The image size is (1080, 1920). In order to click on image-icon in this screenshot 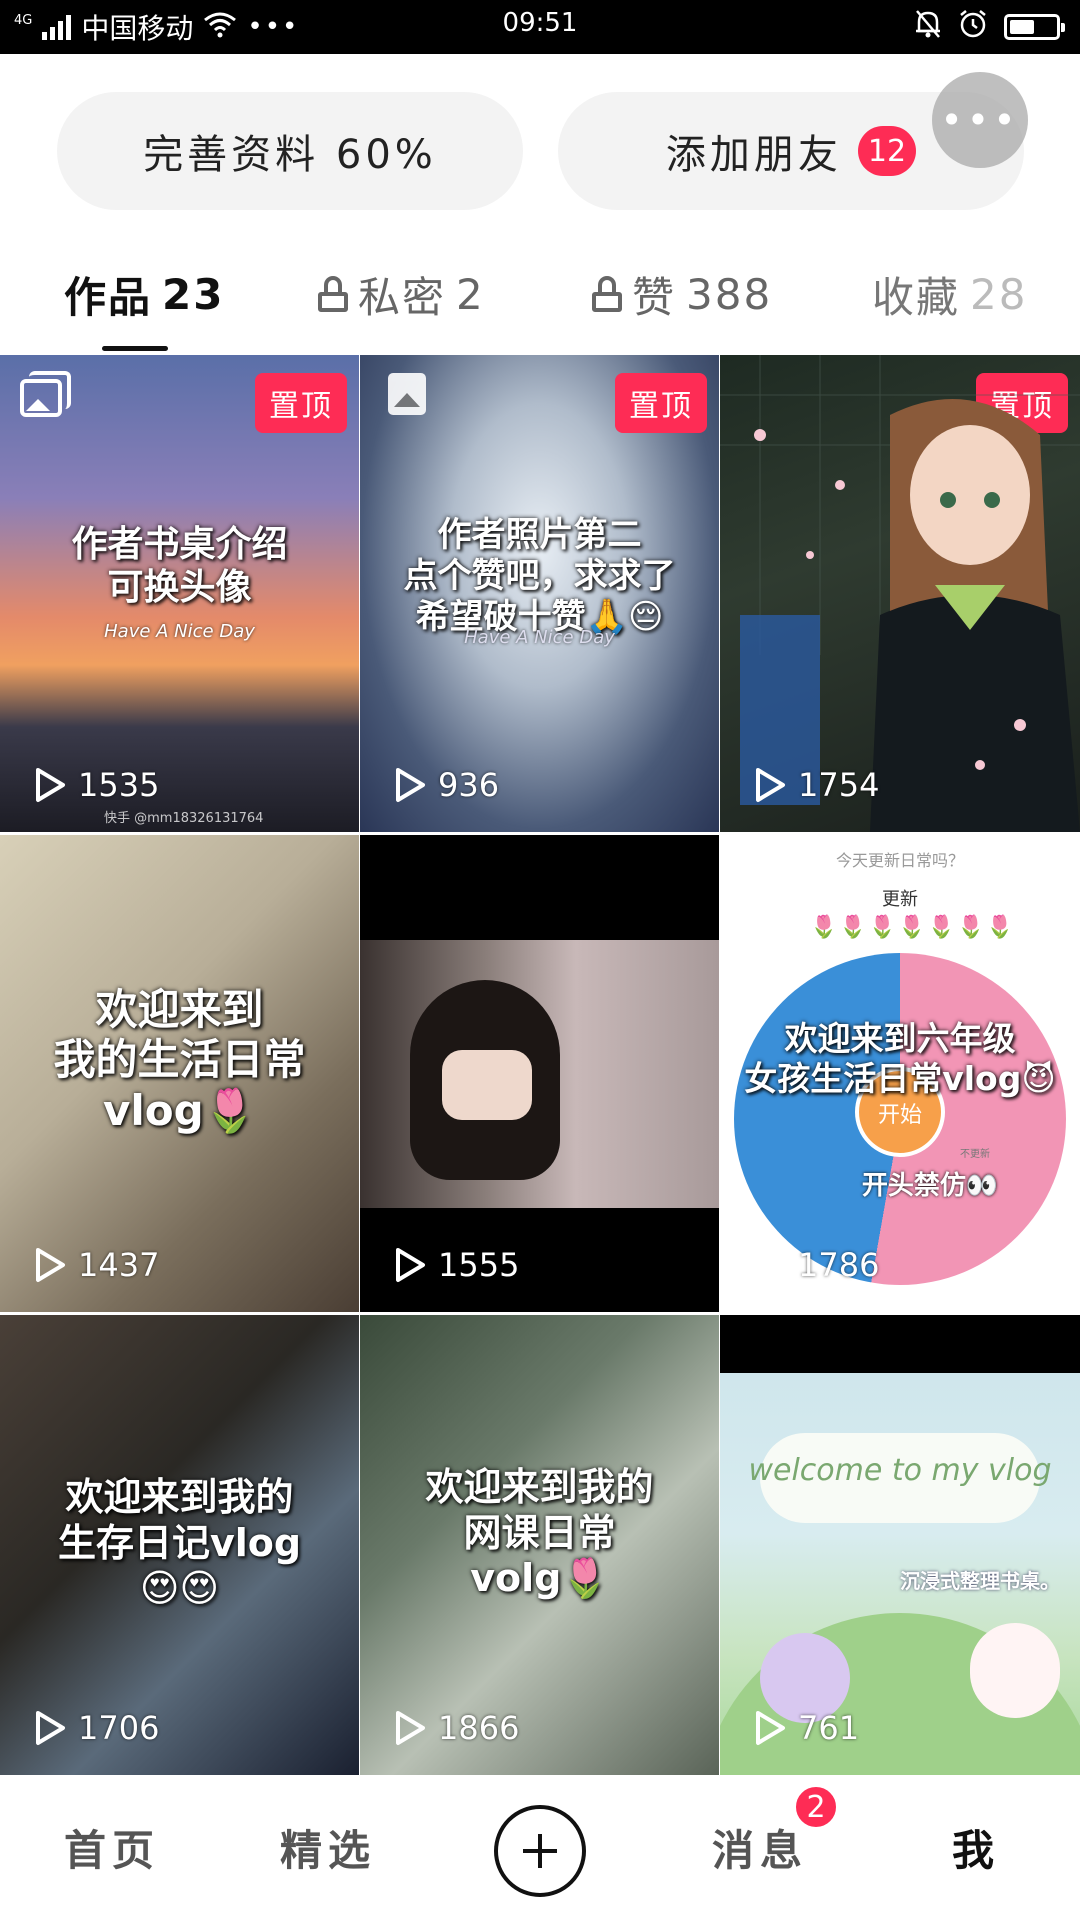, I will do `click(407, 394)`.